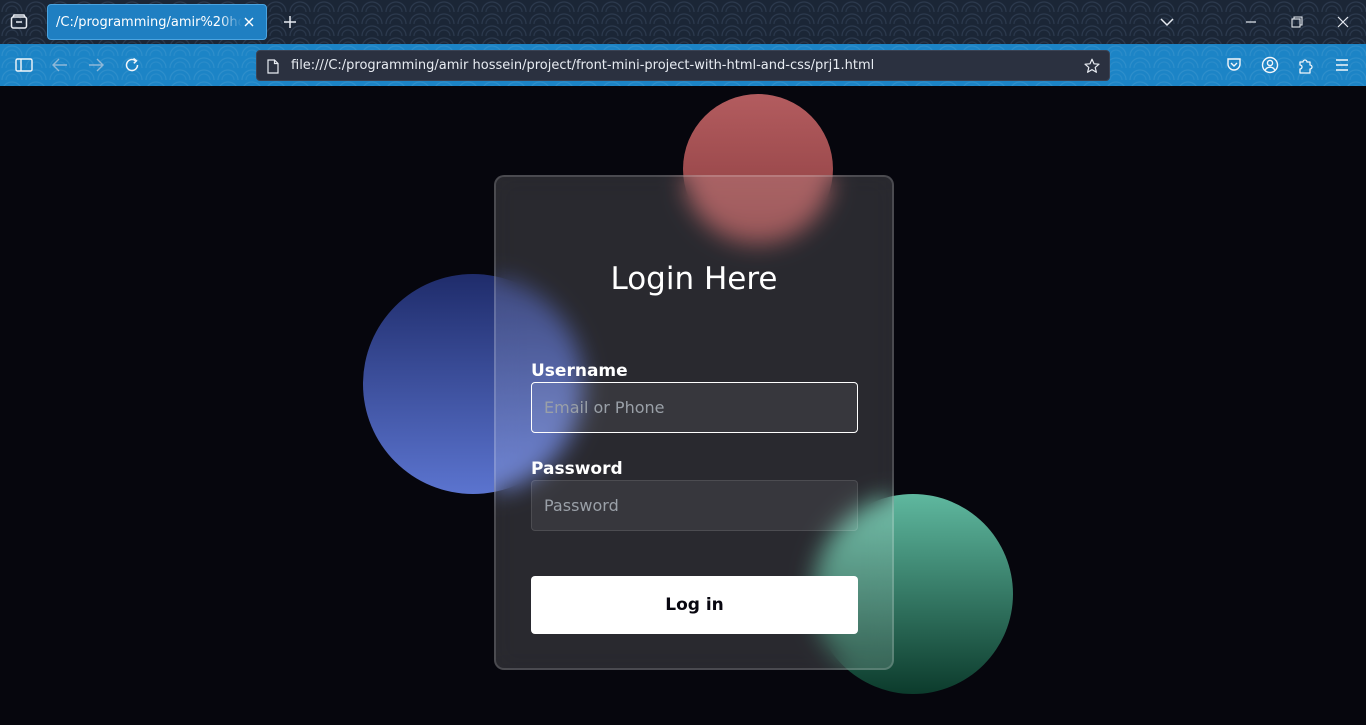 The height and width of the screenshot is (725, 1366). Describe the element at coordinates (694, 605) in the screenshot. I see `login-button: Log in` at that location.